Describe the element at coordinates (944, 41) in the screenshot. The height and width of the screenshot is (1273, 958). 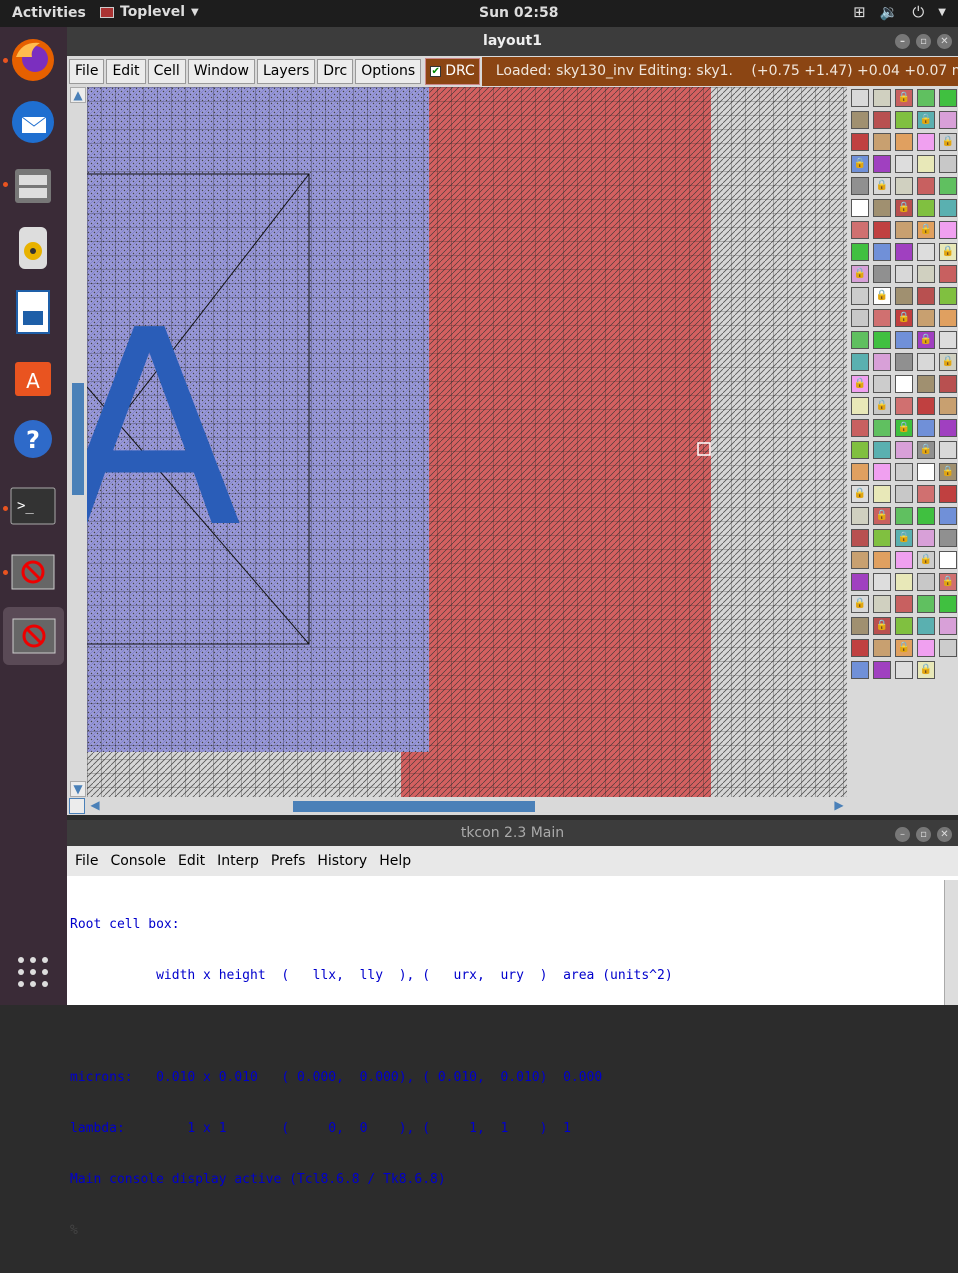
I see `close-button: ✕` at that location.